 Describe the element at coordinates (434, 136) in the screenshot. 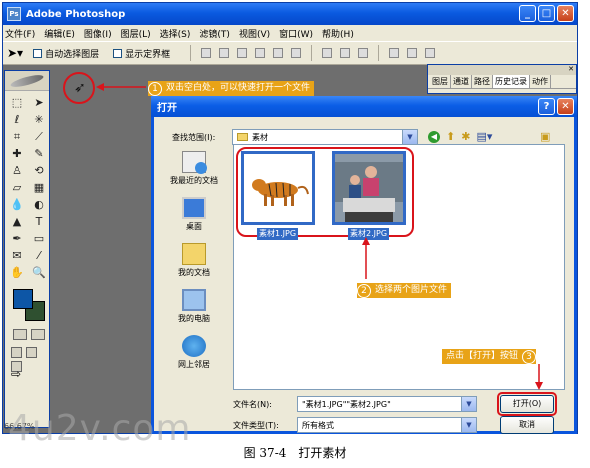

I see `back-icon: ◀` at that location.